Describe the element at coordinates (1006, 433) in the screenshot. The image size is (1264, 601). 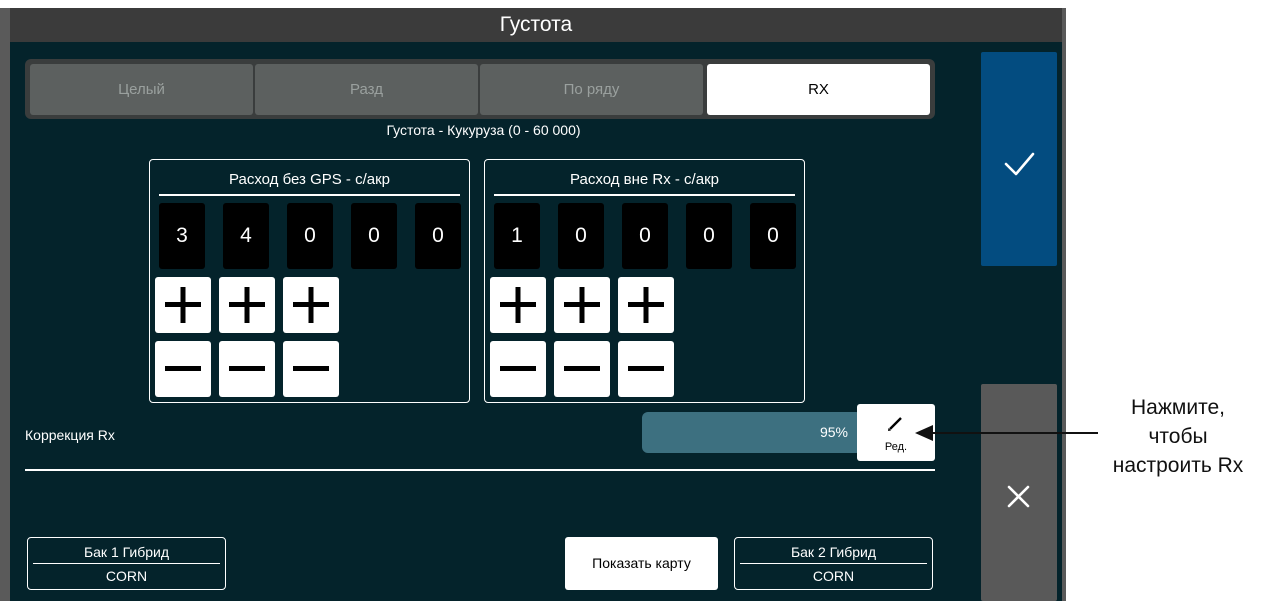
I see `callout-arrow` at that location.